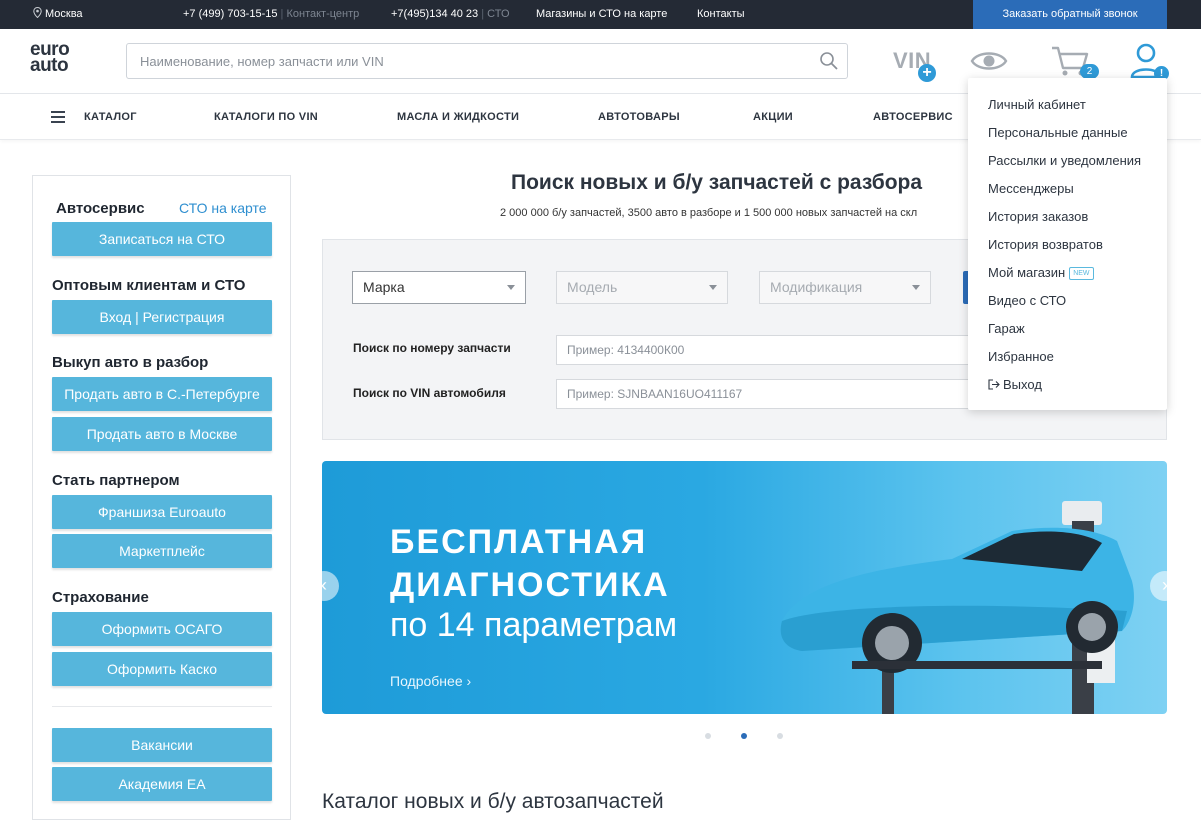  I want to click on search-icon, so click(829, 61).